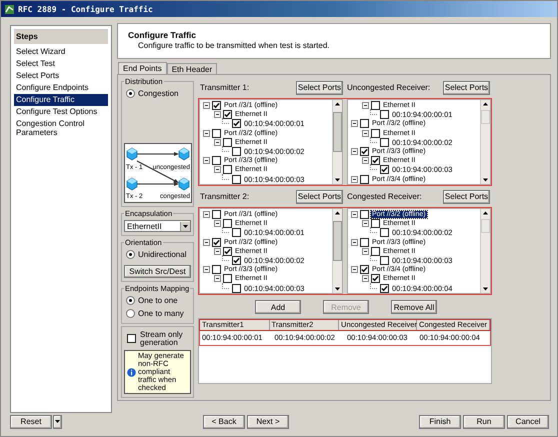  What do you see at coordinates (224, 421) in the screenshot?
I see `wizard-button: < Back` at bounding box center [224, 421].